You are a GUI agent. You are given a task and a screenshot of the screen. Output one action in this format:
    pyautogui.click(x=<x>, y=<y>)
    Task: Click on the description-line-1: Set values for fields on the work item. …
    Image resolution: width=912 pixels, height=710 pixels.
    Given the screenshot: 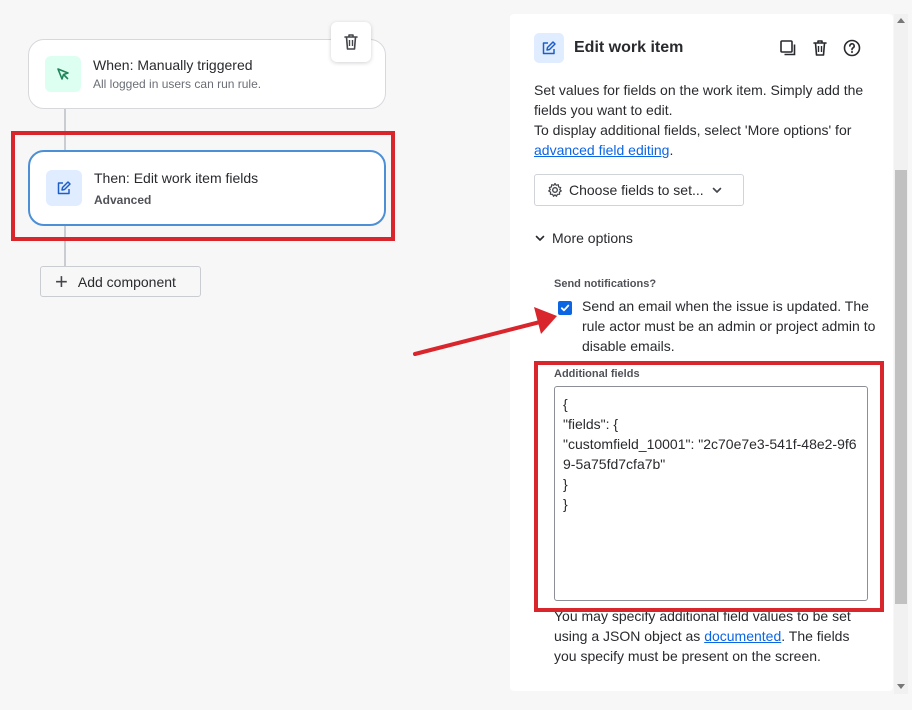 What is the action you would take?
    pyautogui.click(x=699, y=100)
    